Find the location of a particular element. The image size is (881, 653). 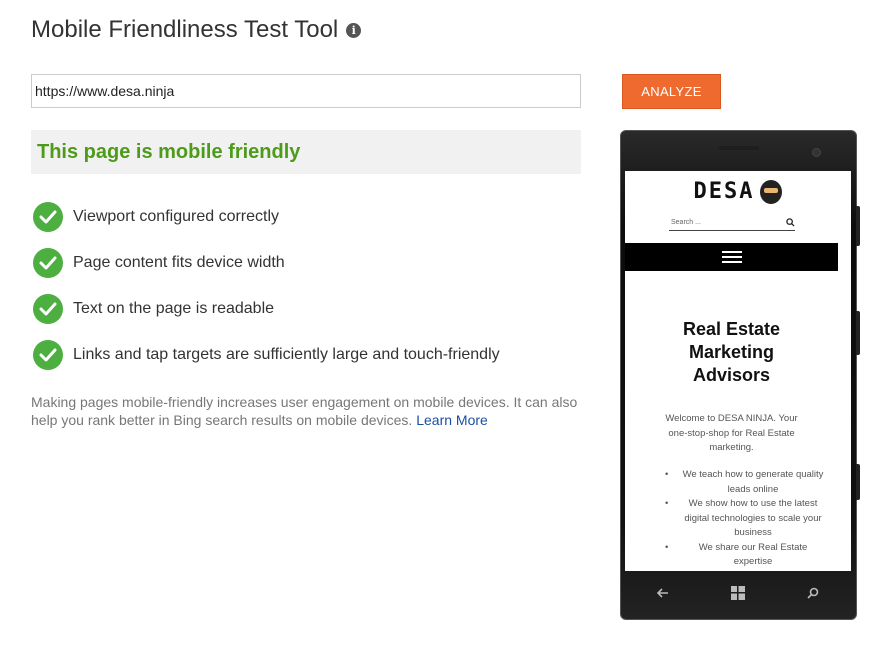

site-logo: DESA is located at coordinates (738, 191).